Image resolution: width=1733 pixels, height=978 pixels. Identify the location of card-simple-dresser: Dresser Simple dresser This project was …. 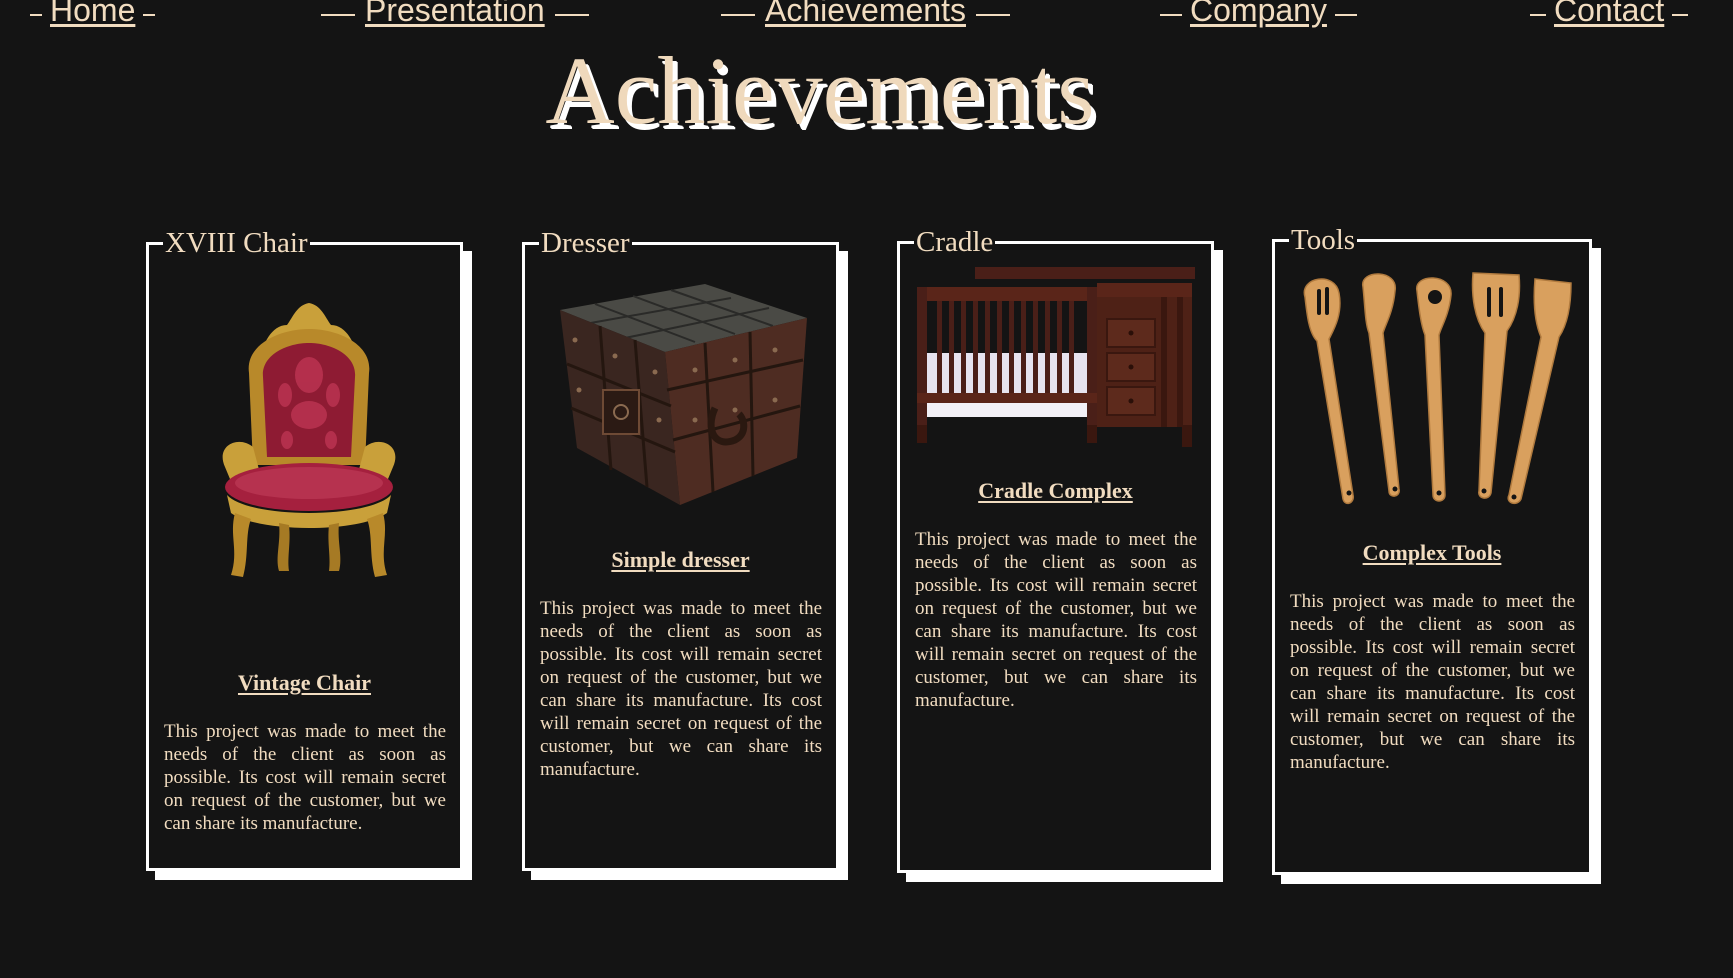
(680, 548).